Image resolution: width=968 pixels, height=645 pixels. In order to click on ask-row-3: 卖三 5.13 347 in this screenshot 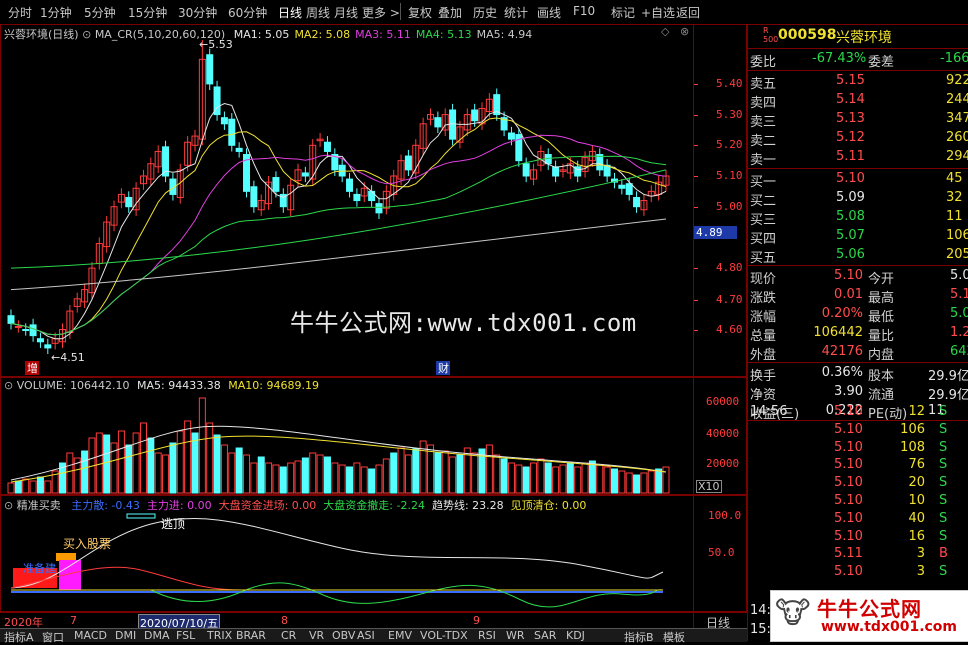, I will do `click(859, 120)`.